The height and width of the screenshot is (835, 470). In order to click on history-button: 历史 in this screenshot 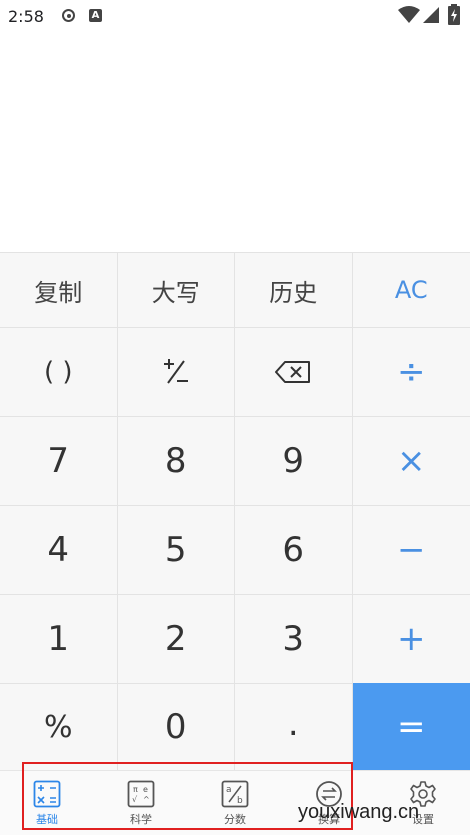, I will do `click(294, 289)`.